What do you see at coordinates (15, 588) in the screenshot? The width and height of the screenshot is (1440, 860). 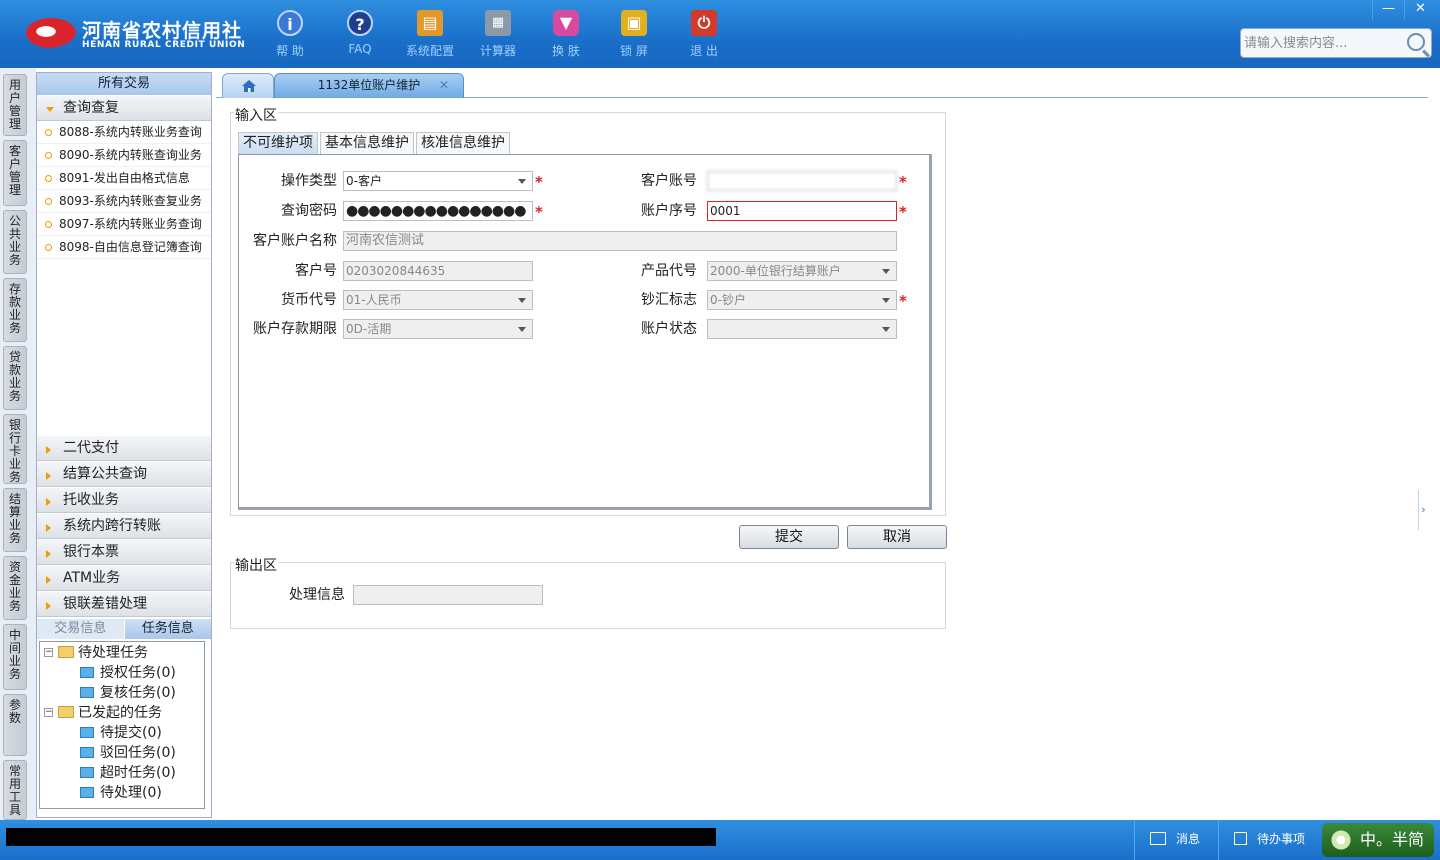 I see `vnav-item: 资金业务` at bounding box center [15, 588].